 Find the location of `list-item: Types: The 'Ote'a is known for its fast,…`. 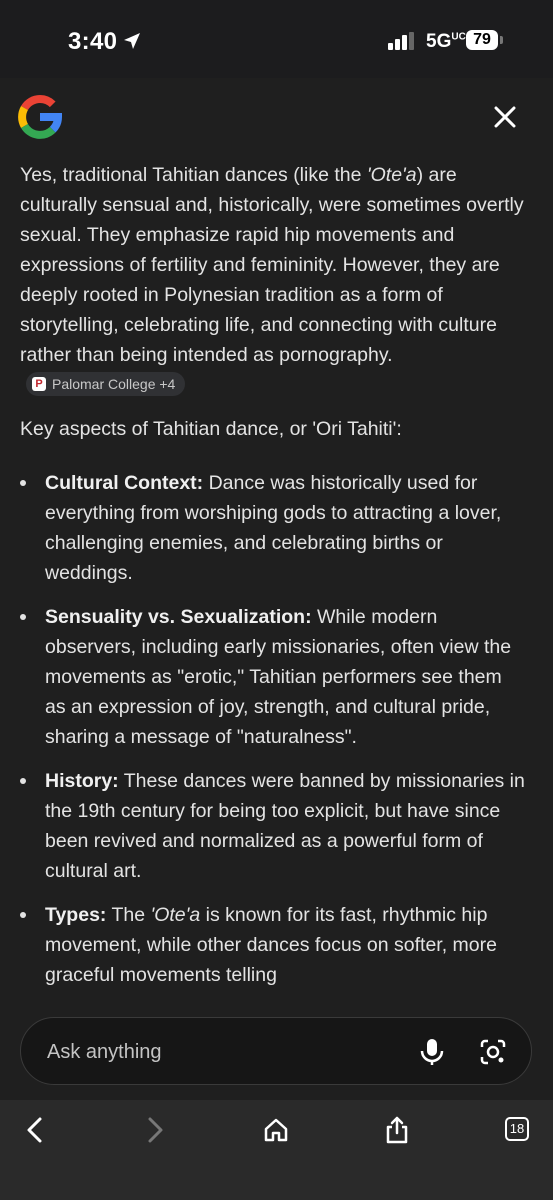

list-item: Types: The 'Ote'a is known for its fast,… is located at coordinates (272, 945).